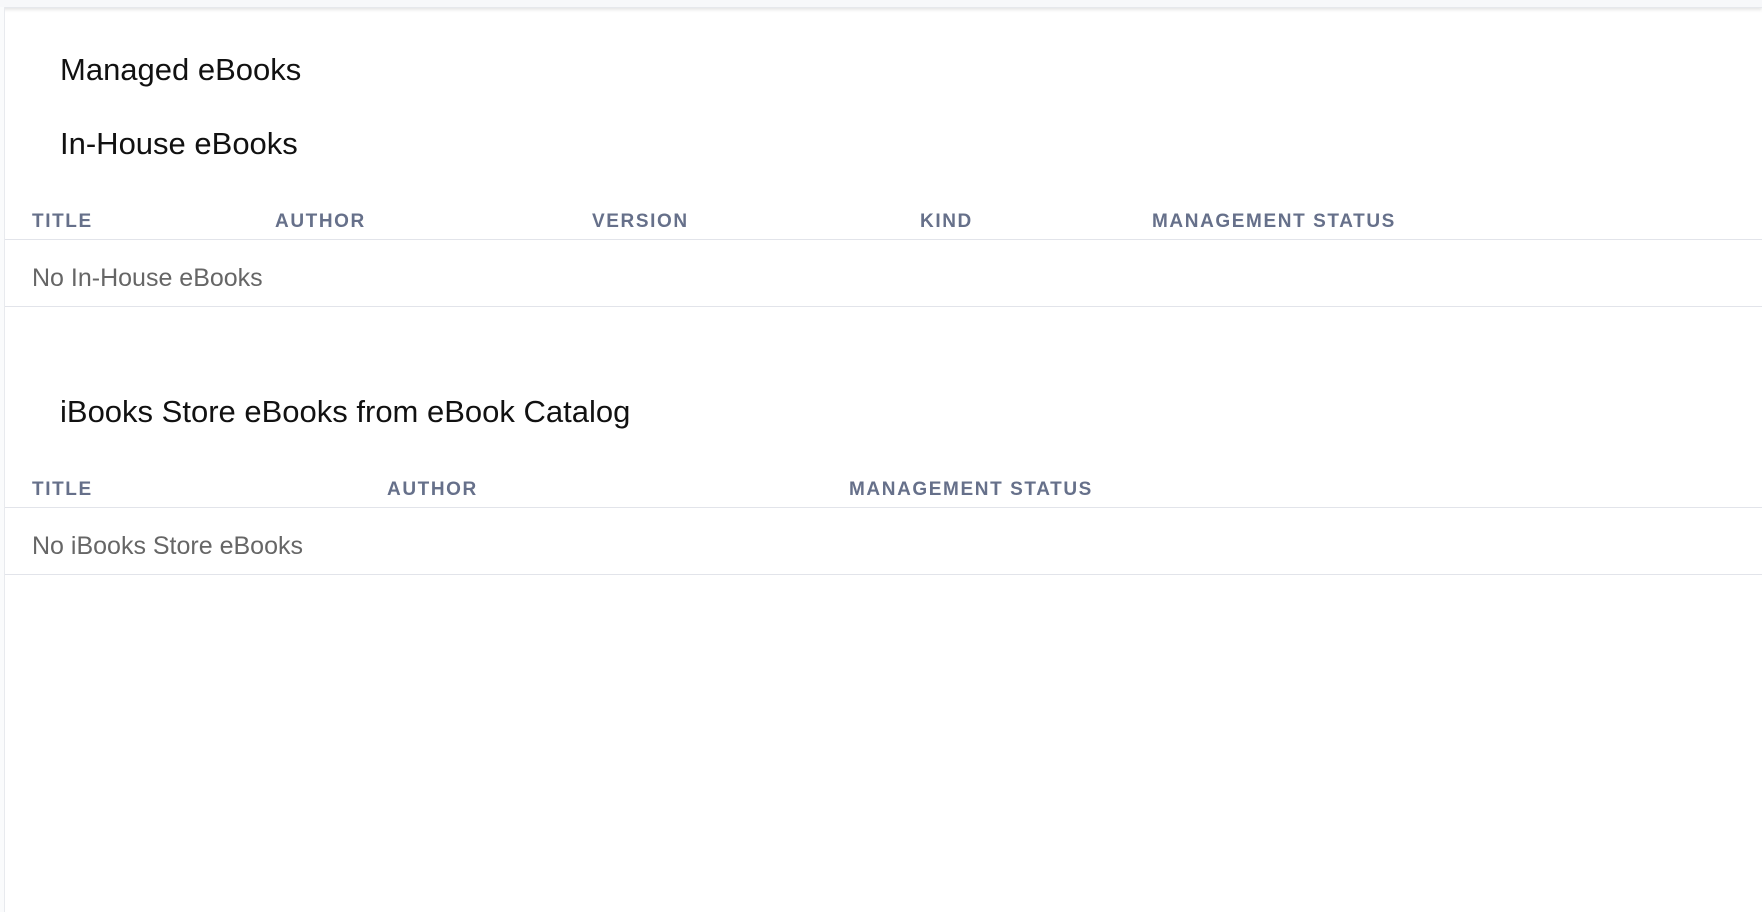 The height and width of the screenshot is (912, 1762). What do you see at coordinates (2, 459) in the screenshot?
I see `left-sidebar-edge` at bounding box center [2, 459].